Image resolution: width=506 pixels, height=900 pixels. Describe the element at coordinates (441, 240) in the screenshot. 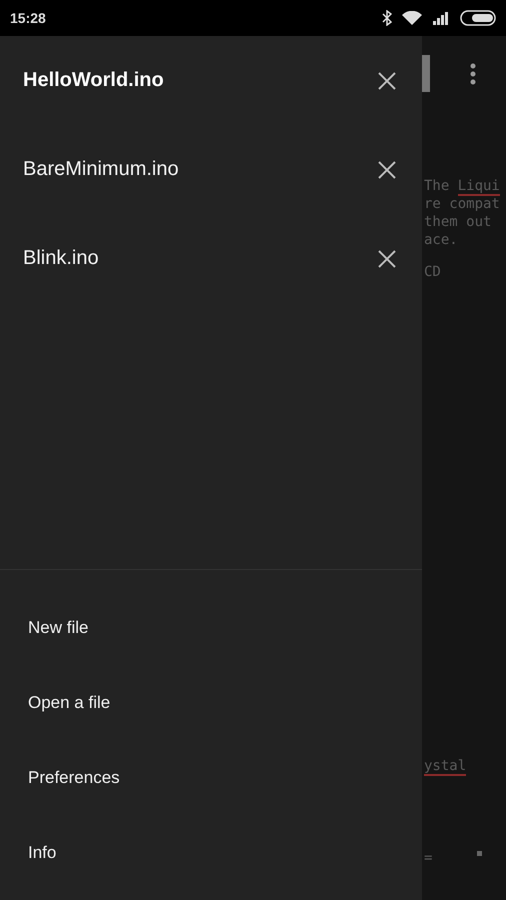

I see `code-text: ace.` at that location.